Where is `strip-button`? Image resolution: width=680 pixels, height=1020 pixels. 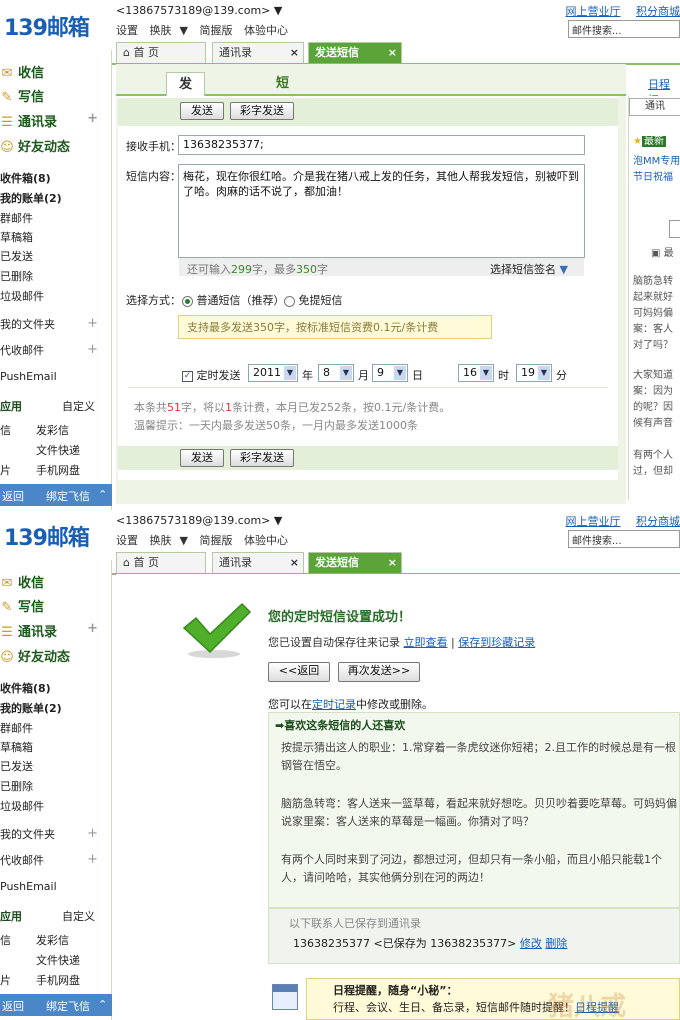 strip-button is located at coordinates (674, 229).